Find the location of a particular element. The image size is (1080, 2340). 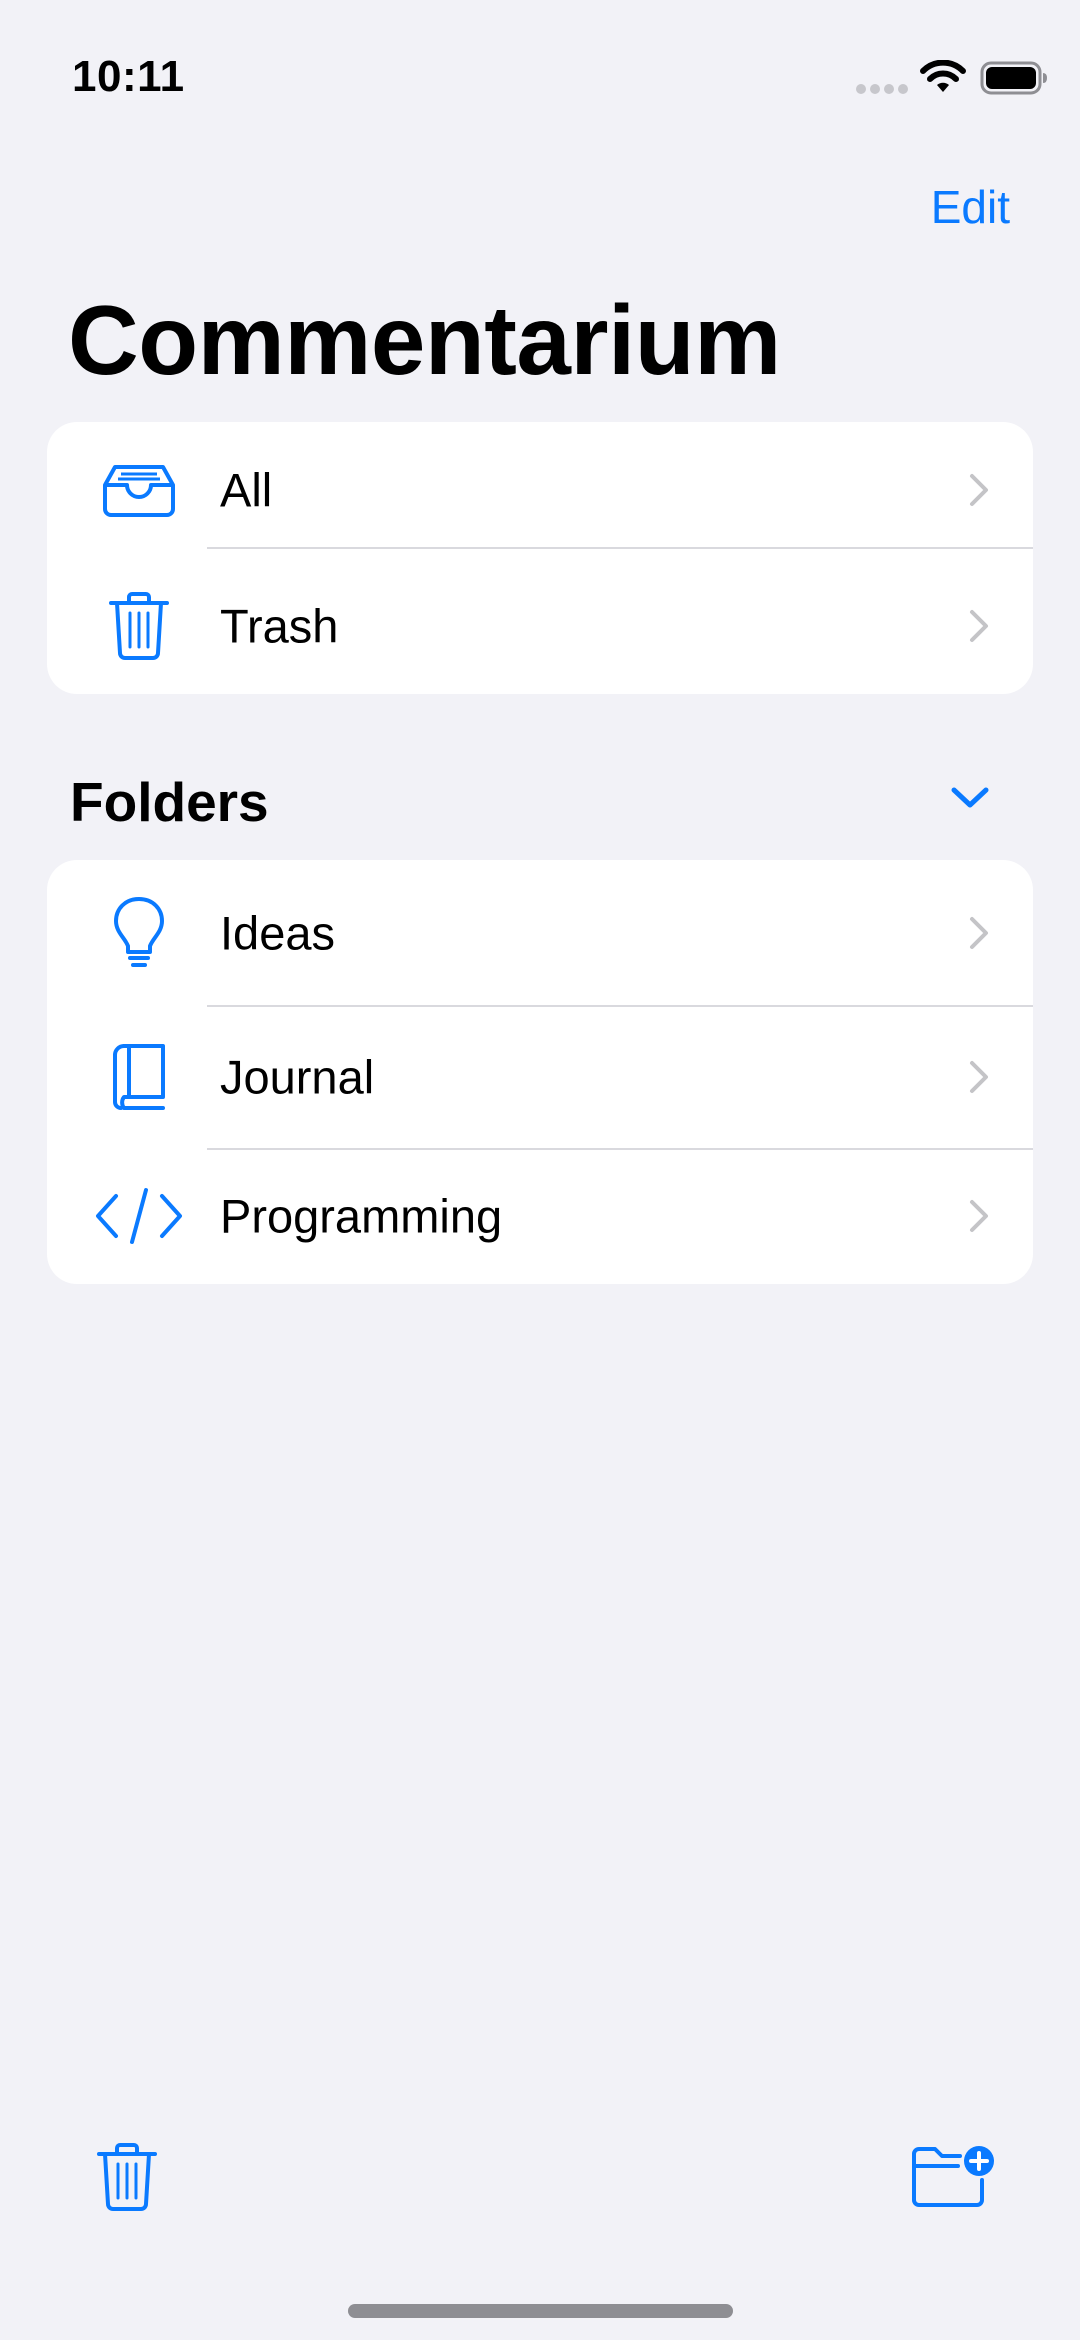

toolbar-trash-icon is located at coordinates (127, 2177).